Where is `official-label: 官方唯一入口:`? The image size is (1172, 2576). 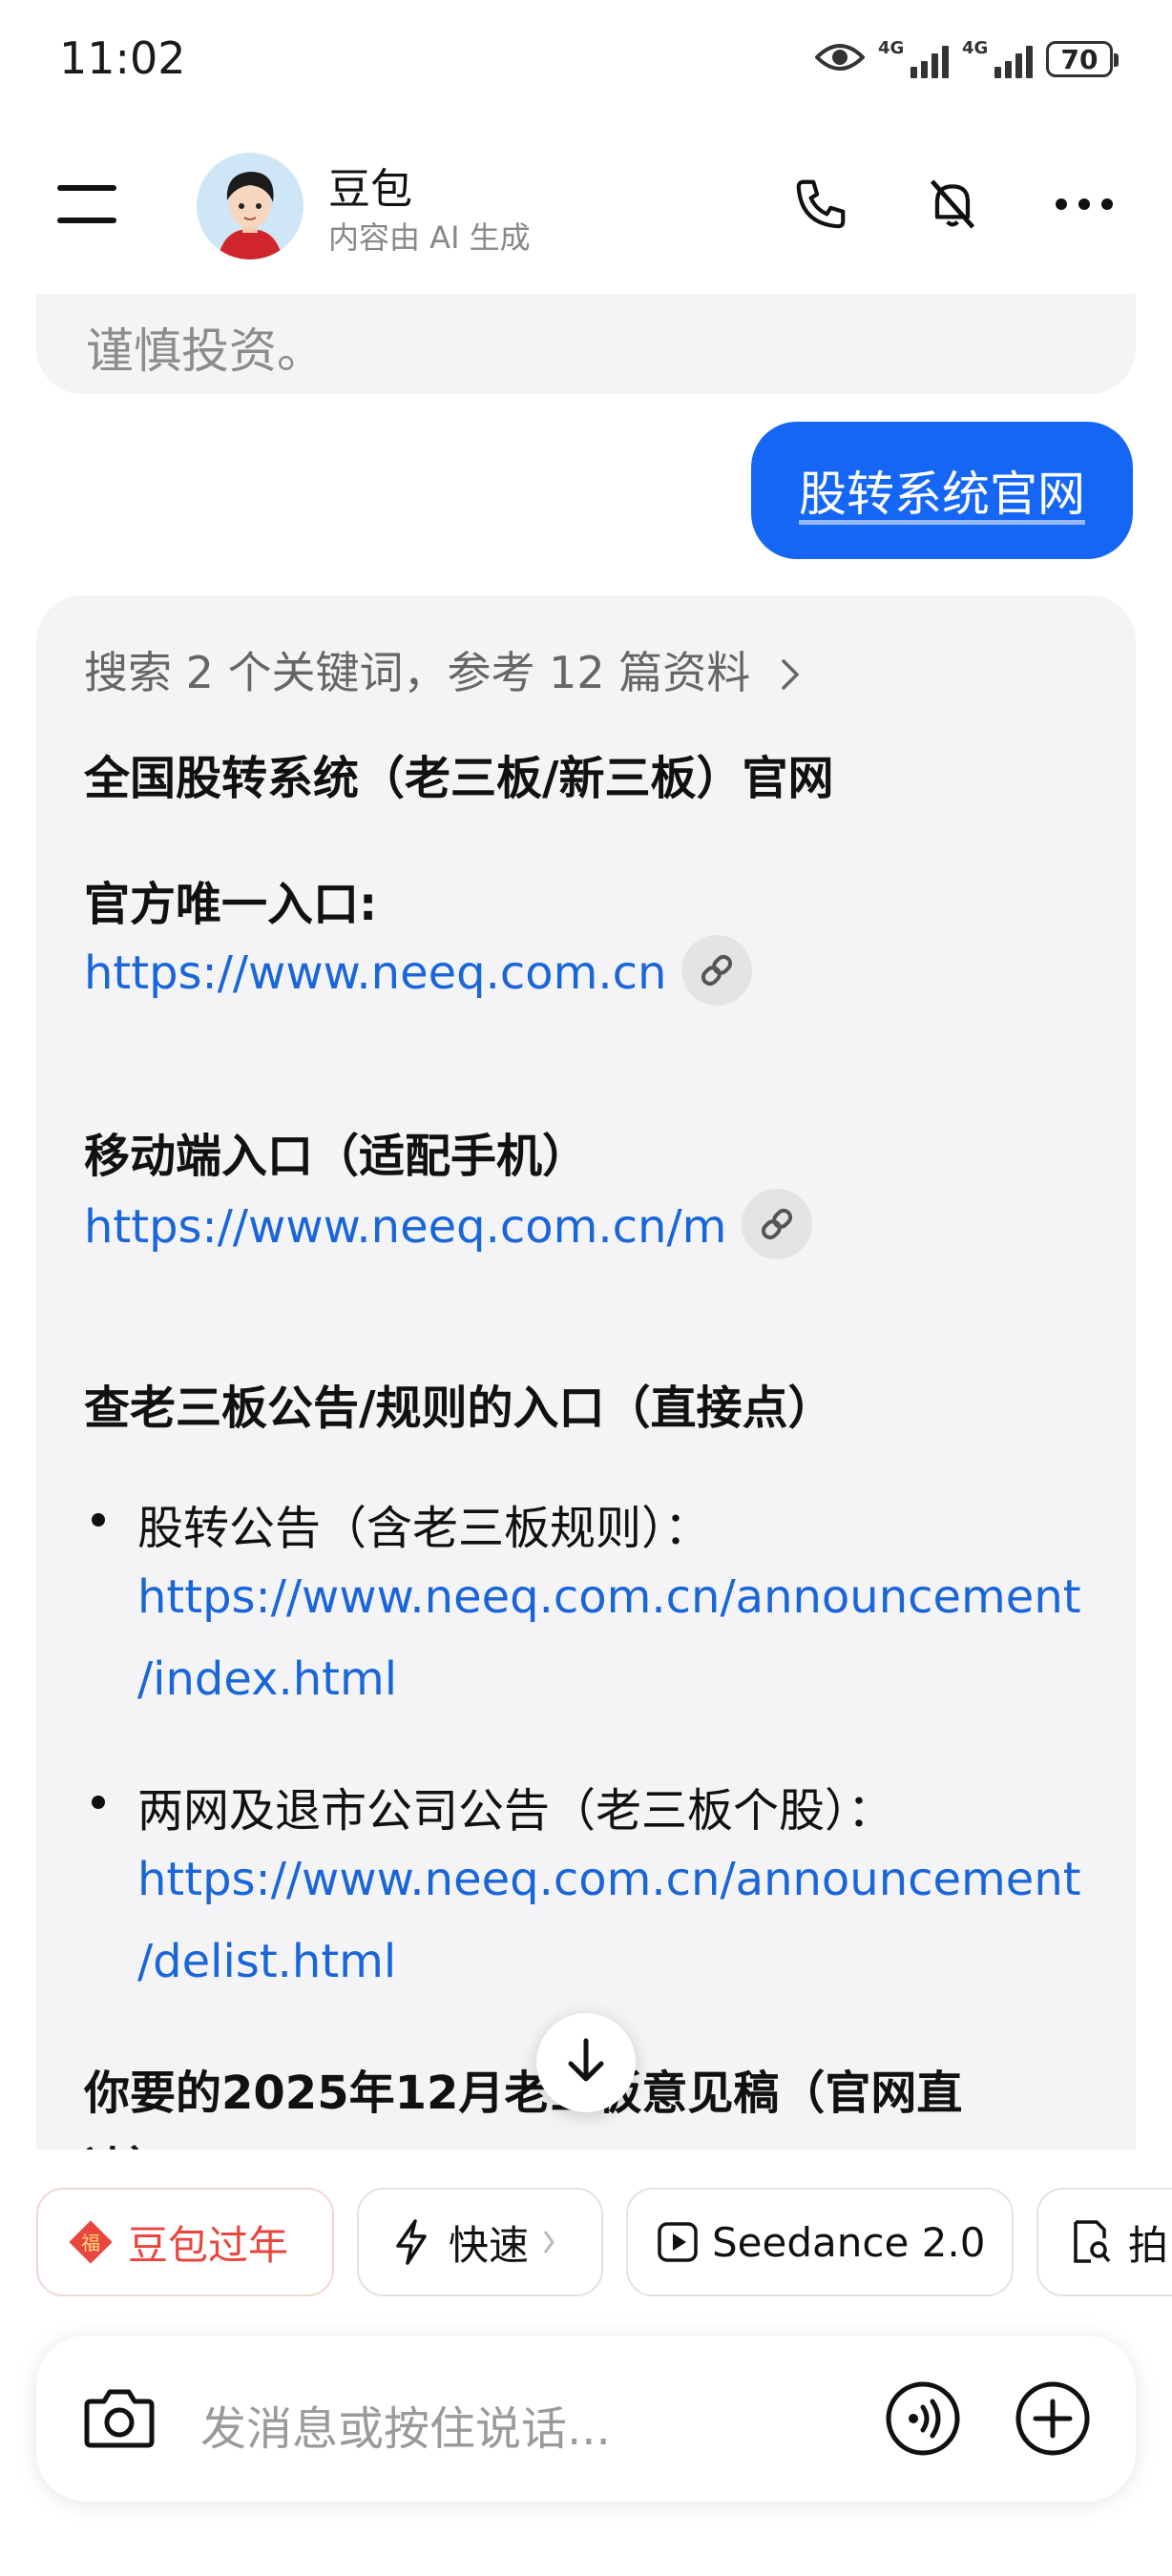 official-label: 官方唯一入口: is located at coordinates (231, 904).